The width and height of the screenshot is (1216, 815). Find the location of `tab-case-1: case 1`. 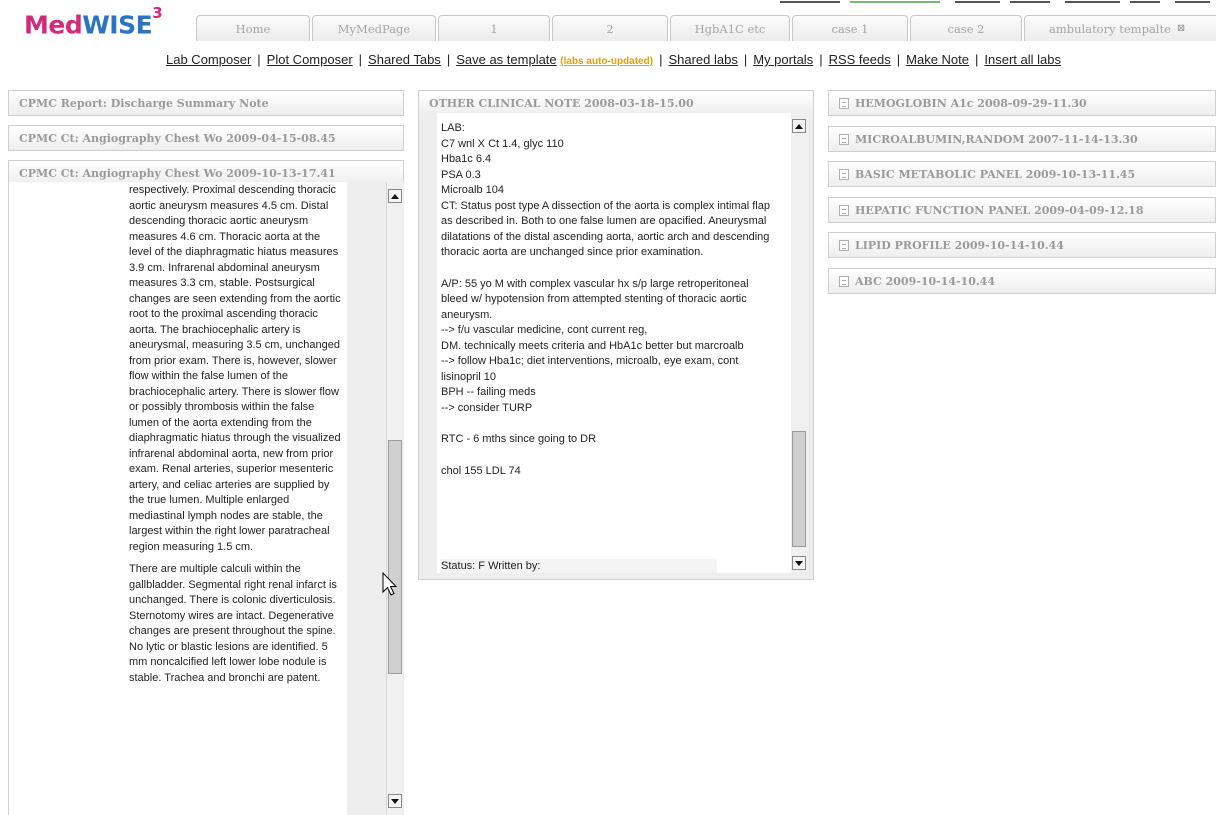

tab-case-1: case 1 is located at coordinates (850, 28).